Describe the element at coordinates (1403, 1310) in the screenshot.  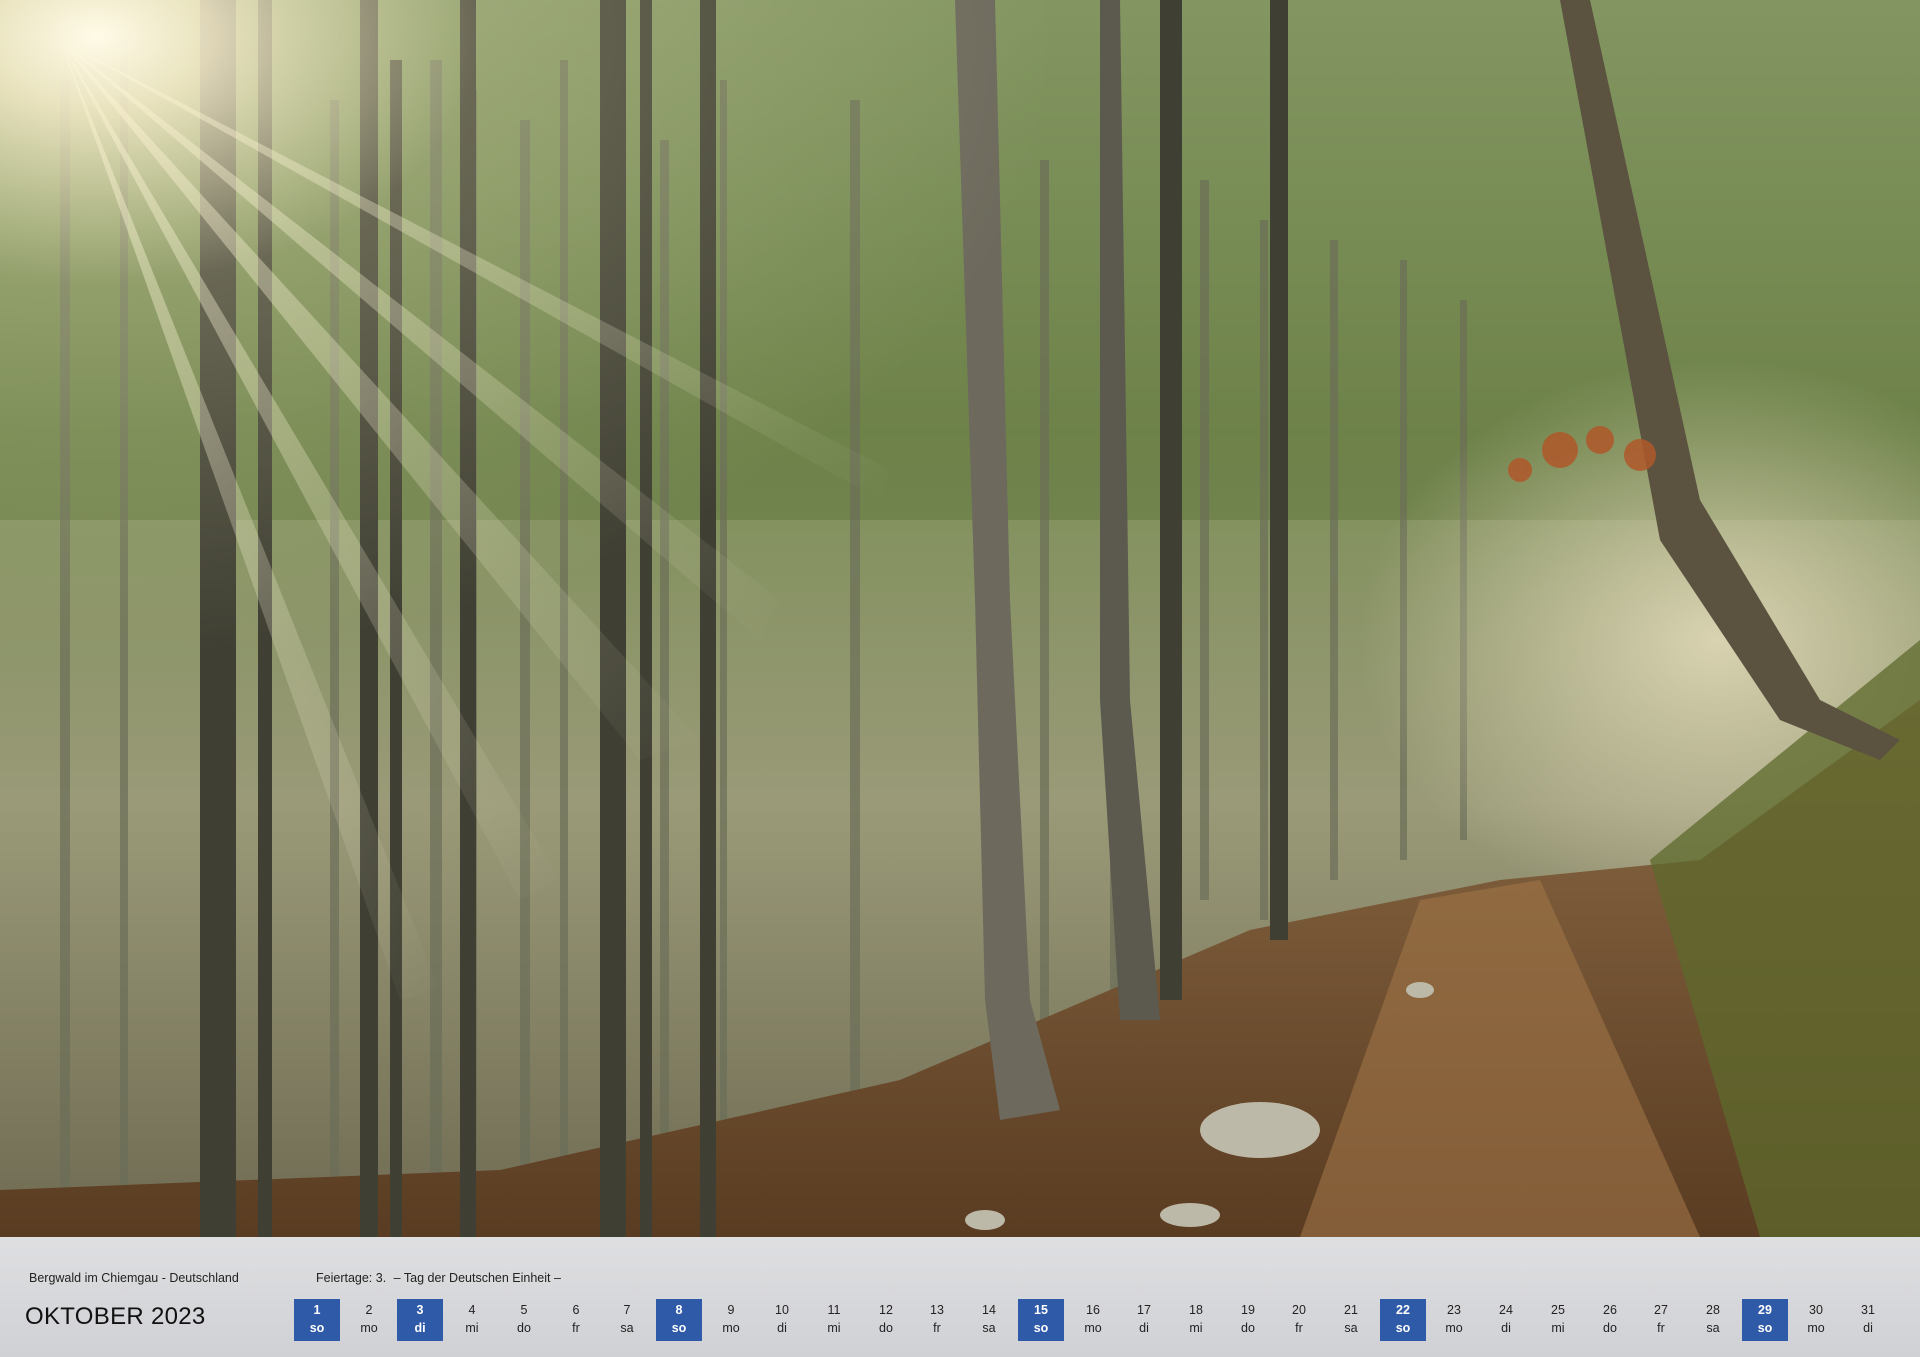
I see `day-number: 22` at that location.